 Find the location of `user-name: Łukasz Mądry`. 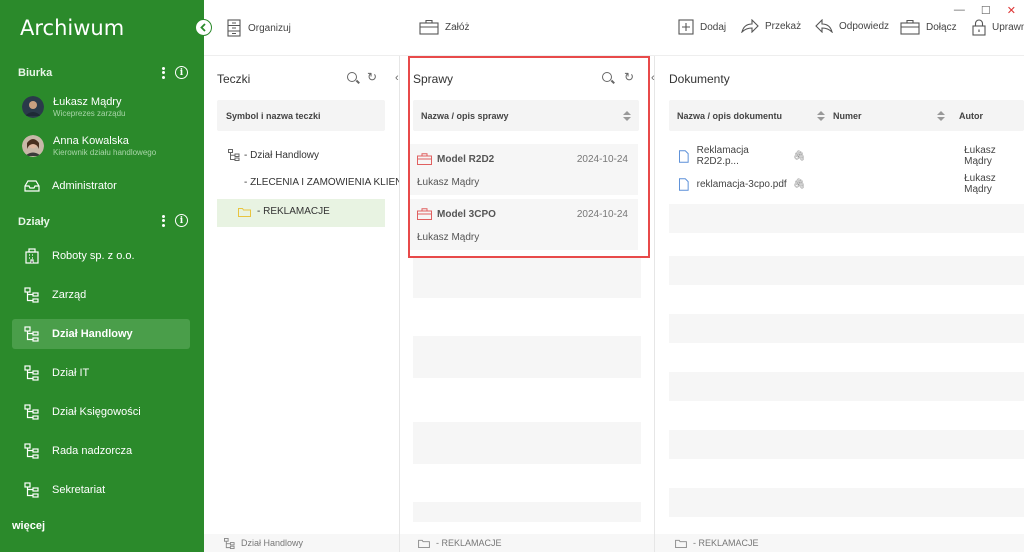

user-name: Łukasz Mądry is located at coordinates (87, 102).